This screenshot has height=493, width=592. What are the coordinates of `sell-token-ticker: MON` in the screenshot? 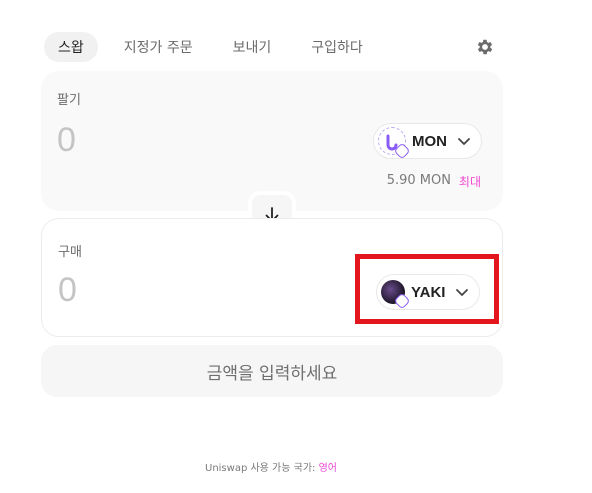 It's located at (429, 141).